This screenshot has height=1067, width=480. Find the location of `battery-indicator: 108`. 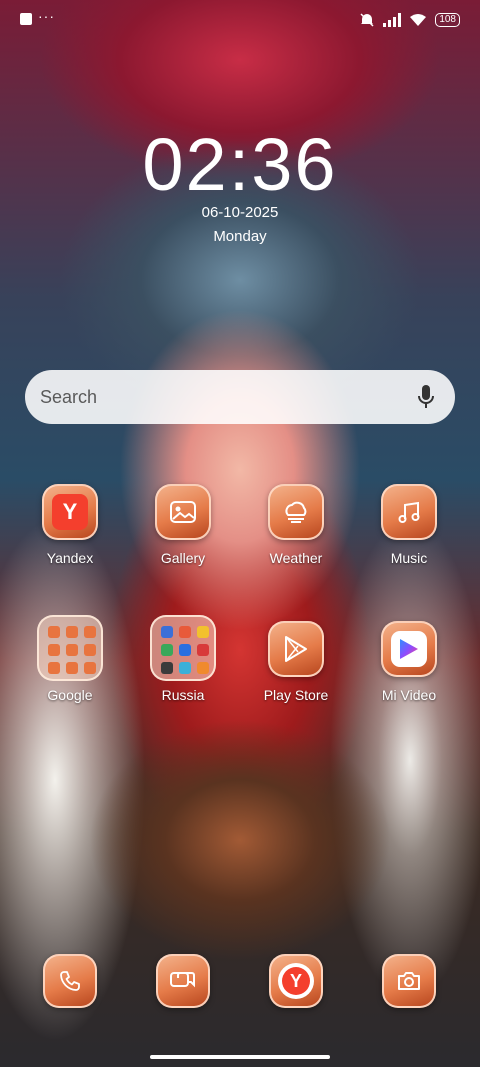

battery-indicator: 108 is located at coordinates (447, 20).